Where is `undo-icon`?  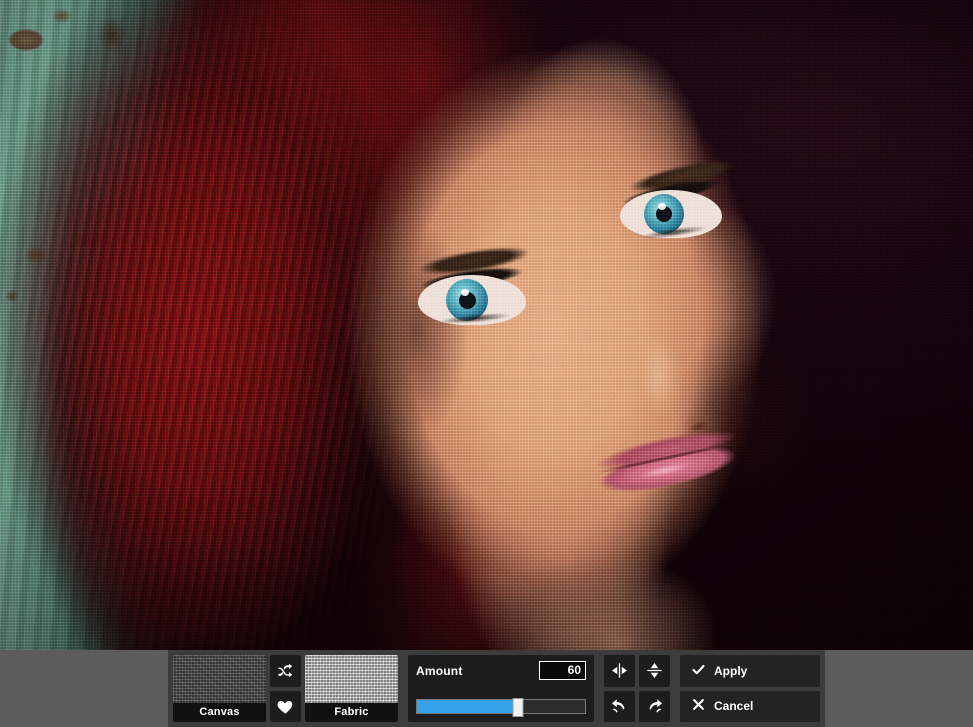 undo-icon is located at coordinates (619, 706).